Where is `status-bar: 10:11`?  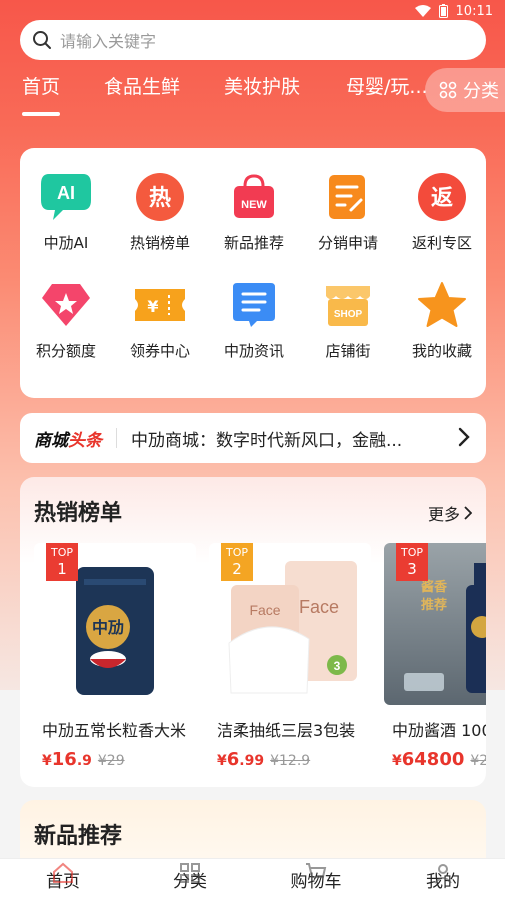
status-bar: 10:11 is located at coordinates (252, 11).